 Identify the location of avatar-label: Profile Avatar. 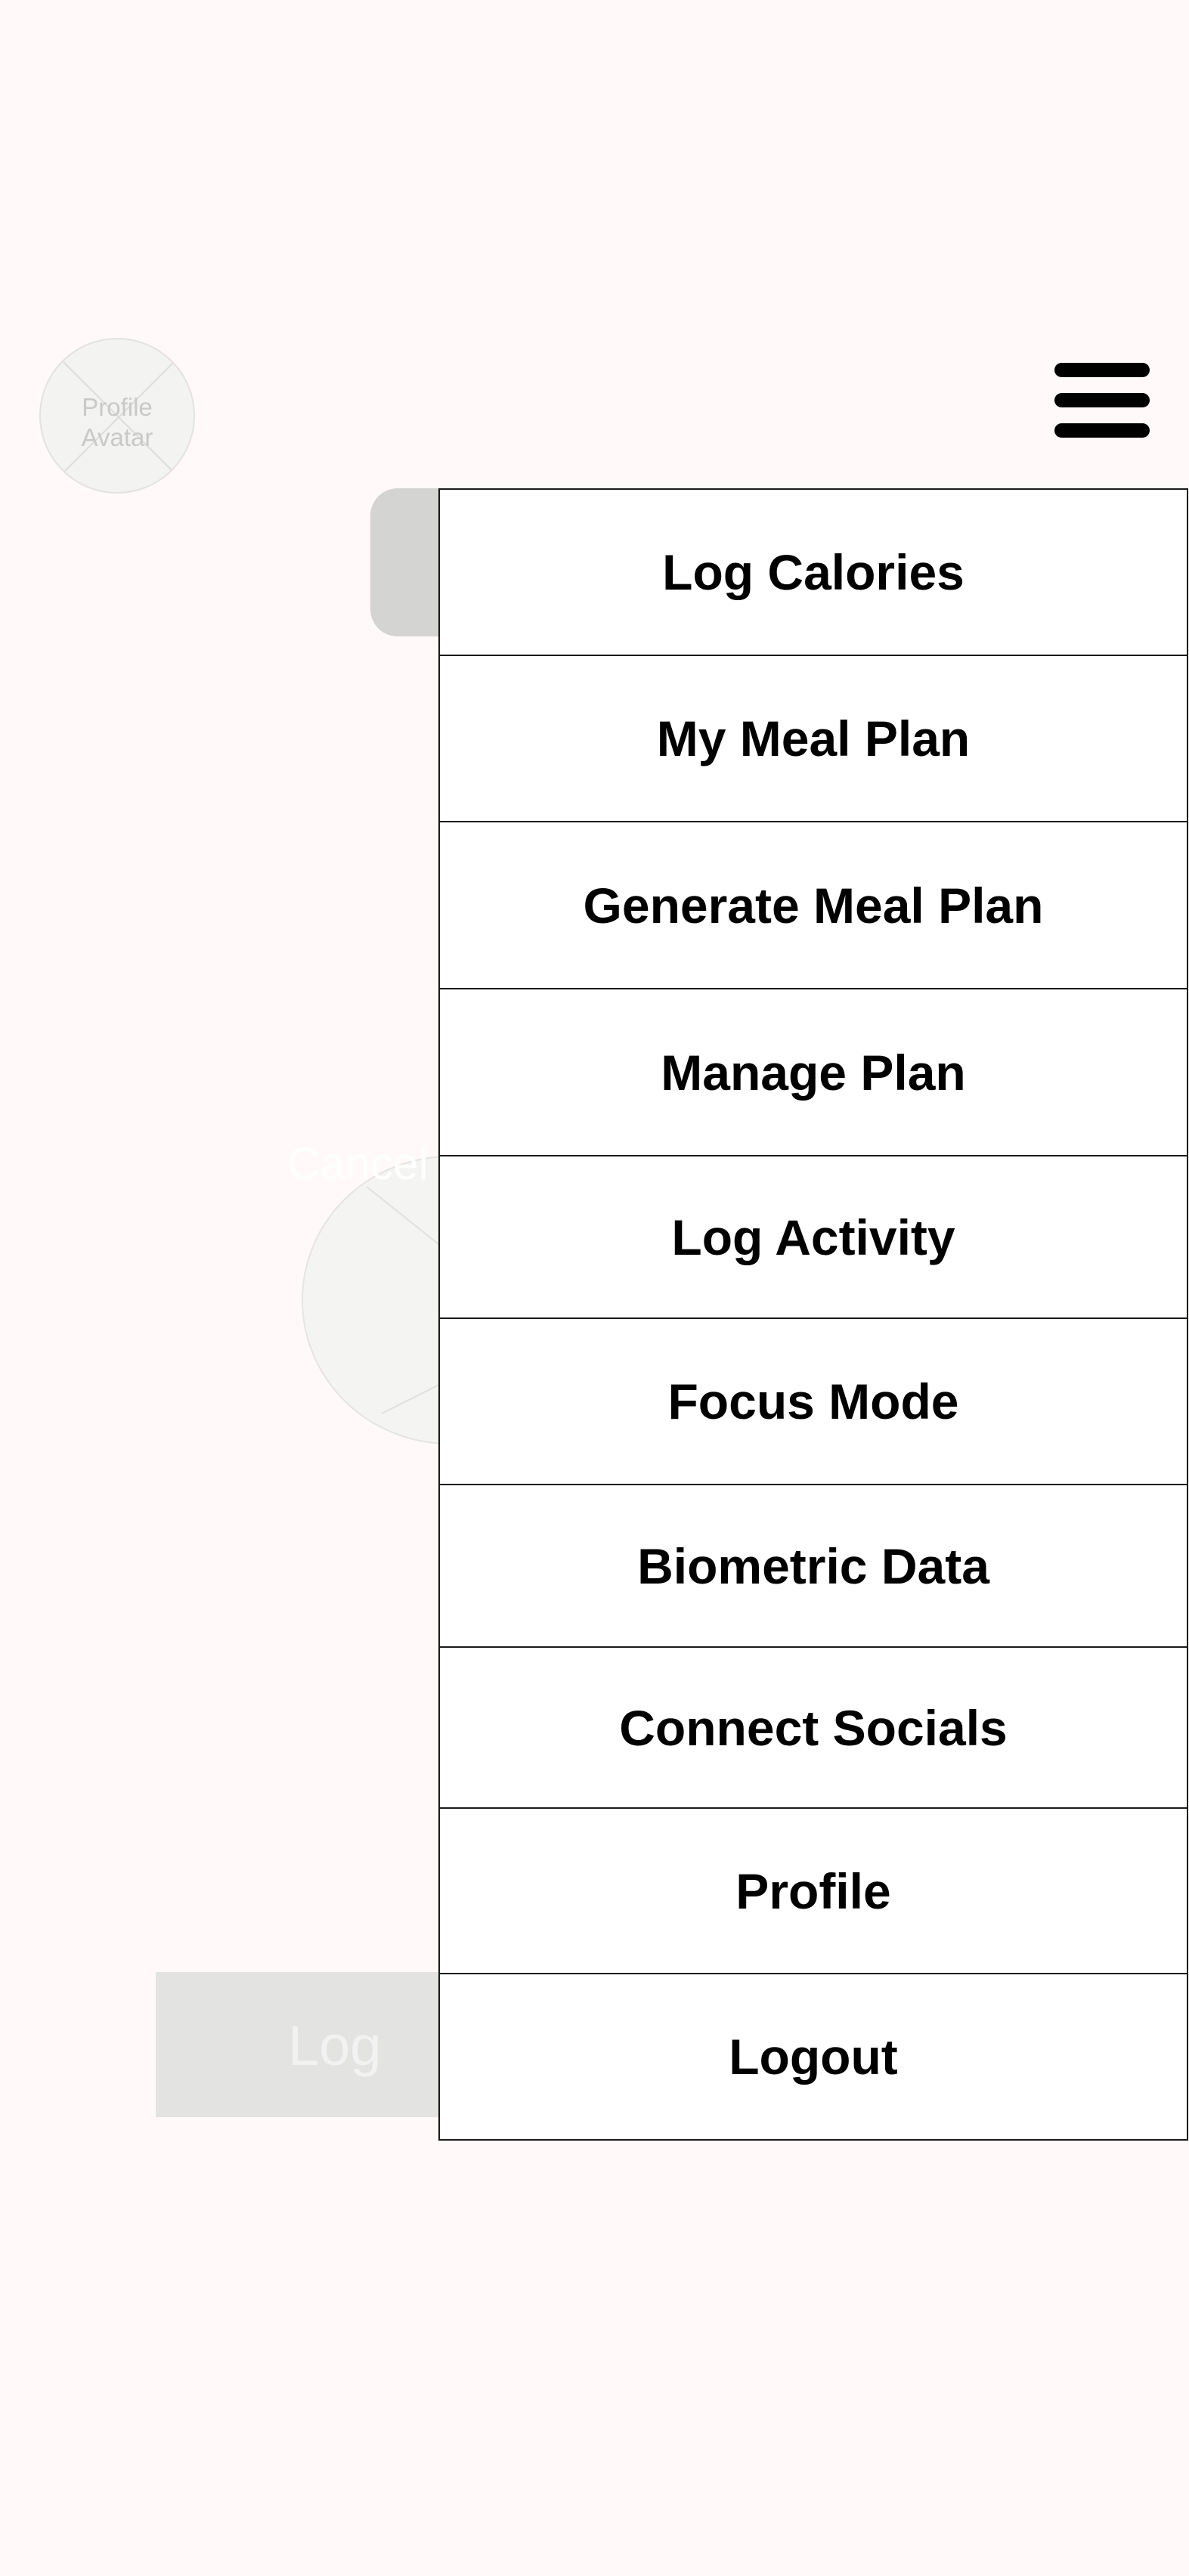
(117, 422).